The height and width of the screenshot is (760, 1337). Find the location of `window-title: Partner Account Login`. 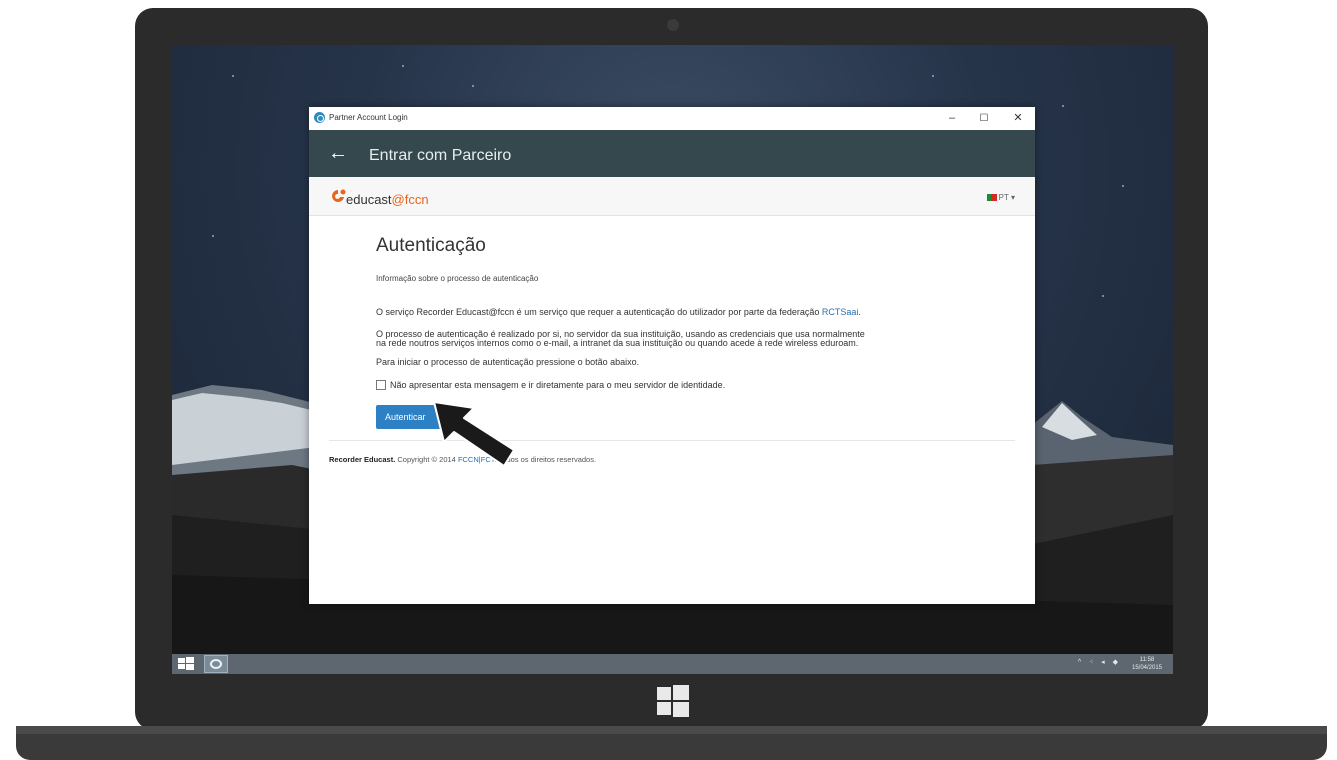

window-title: Partner Account Login is located at coordinates (368, 117).